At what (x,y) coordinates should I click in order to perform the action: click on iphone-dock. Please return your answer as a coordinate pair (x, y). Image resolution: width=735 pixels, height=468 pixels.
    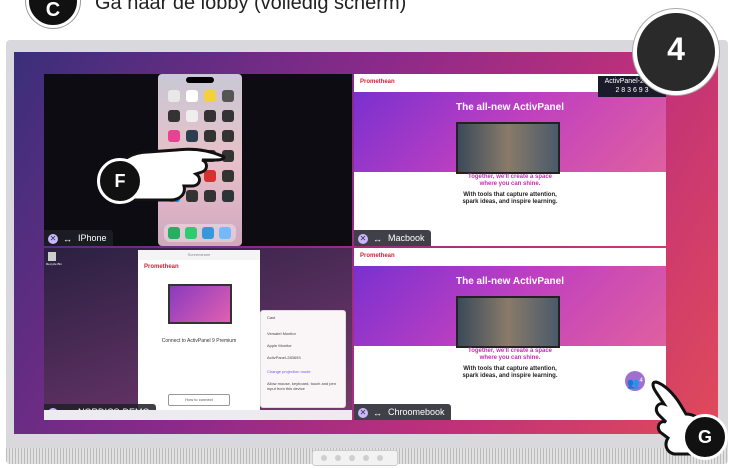
    Looking at the image, I should click on (200, 233).